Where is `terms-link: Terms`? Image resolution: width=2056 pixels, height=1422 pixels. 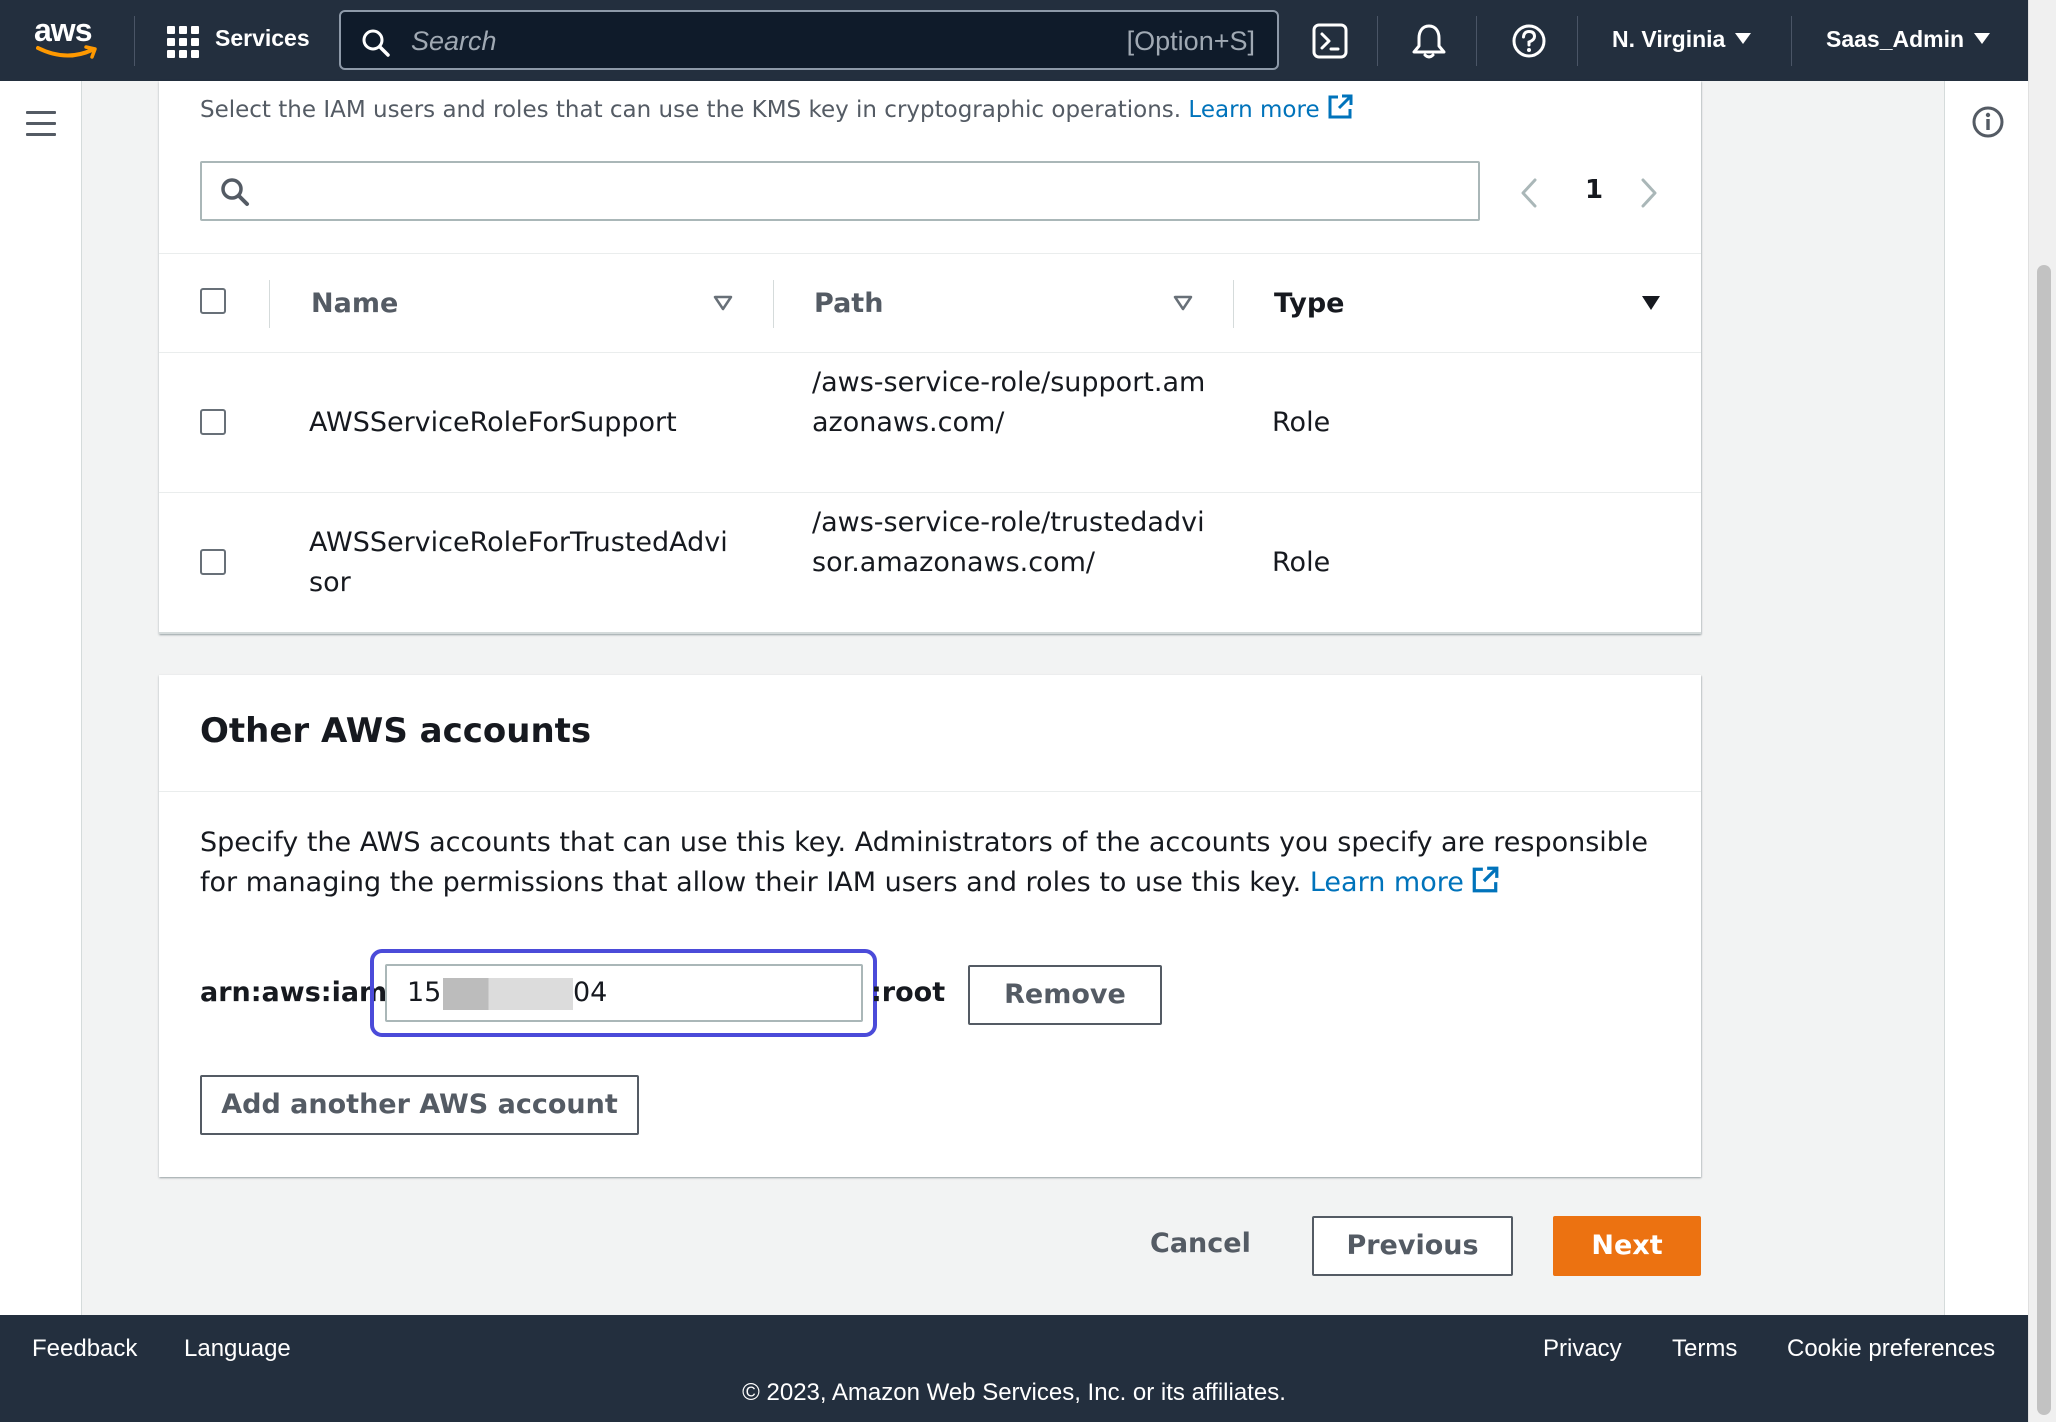
terms-link: Terms is located at coordinates (1704, 1349).